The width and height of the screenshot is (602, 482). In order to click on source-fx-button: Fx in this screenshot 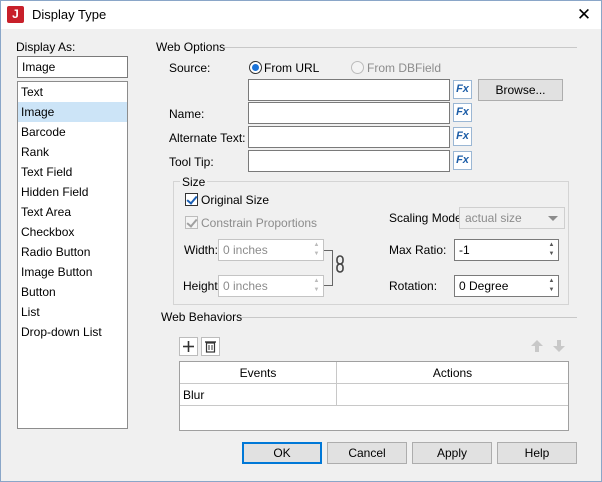, I will do `click(462, 89)`.